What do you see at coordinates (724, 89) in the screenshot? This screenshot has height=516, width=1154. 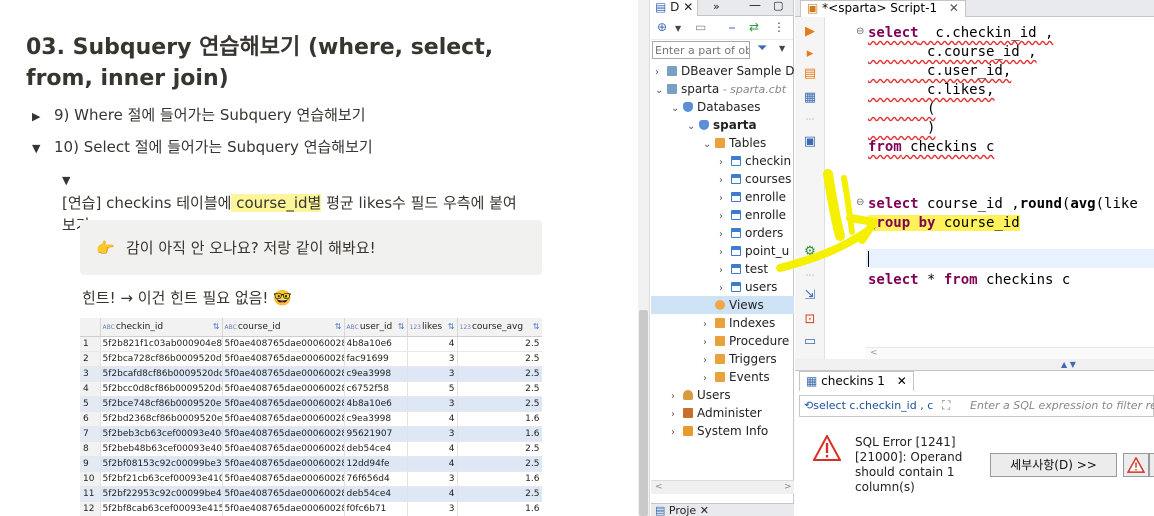 I see `tree-item-sparta: ⌄ sparta - sparta.cbt` at bounding box center [724, 89].